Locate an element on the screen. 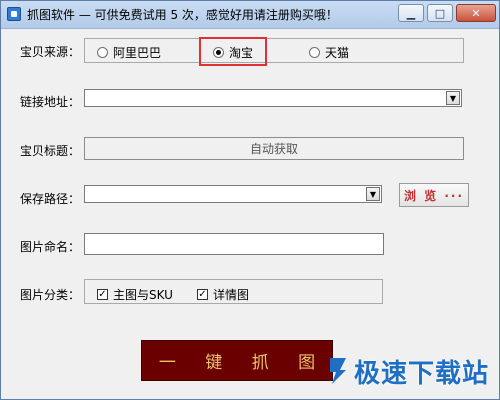 This screenshot has height=400, width=500. radio-alibaba: 阿里巴巴 is located at coordinates (129, 52).